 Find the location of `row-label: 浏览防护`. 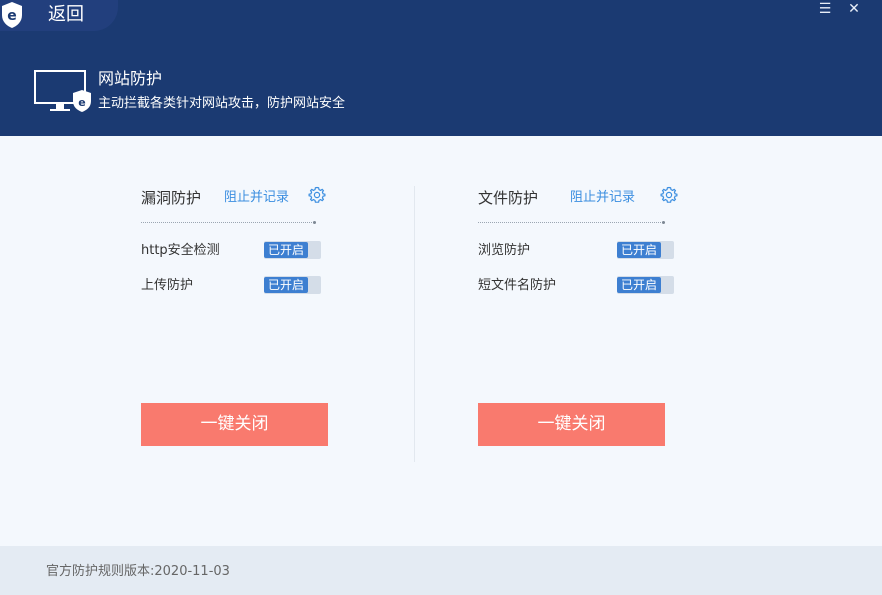

row-label: 浏览防护 is located at coordinates (504, 250).